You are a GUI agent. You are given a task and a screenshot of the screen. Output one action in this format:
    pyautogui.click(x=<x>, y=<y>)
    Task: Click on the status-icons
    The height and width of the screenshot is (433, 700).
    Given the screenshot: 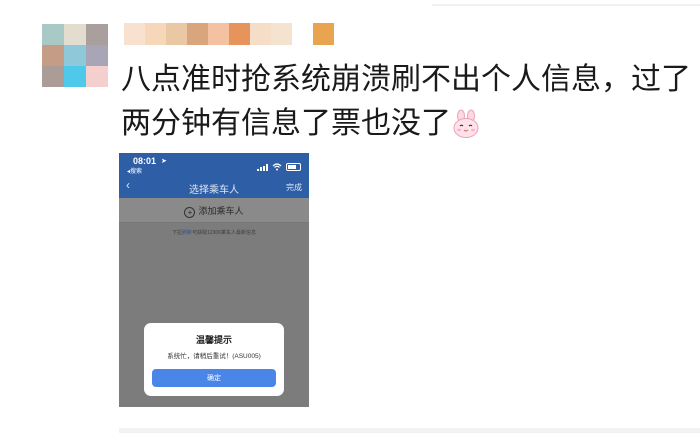 What is the action you would take?
    pyautogui.click(x=279, y=167)
    